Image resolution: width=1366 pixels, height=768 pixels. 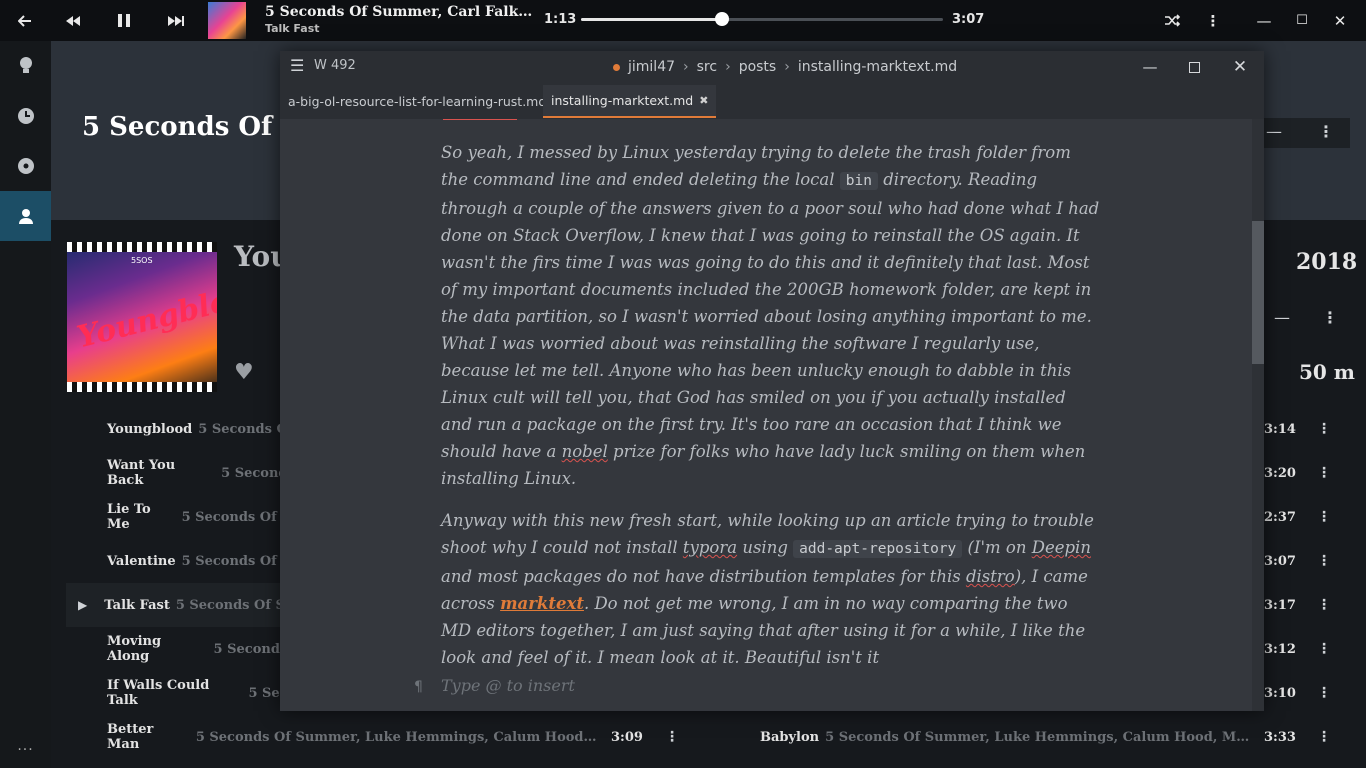 I want to click on track-duration: 3:20, so click(x=1280, y=473).